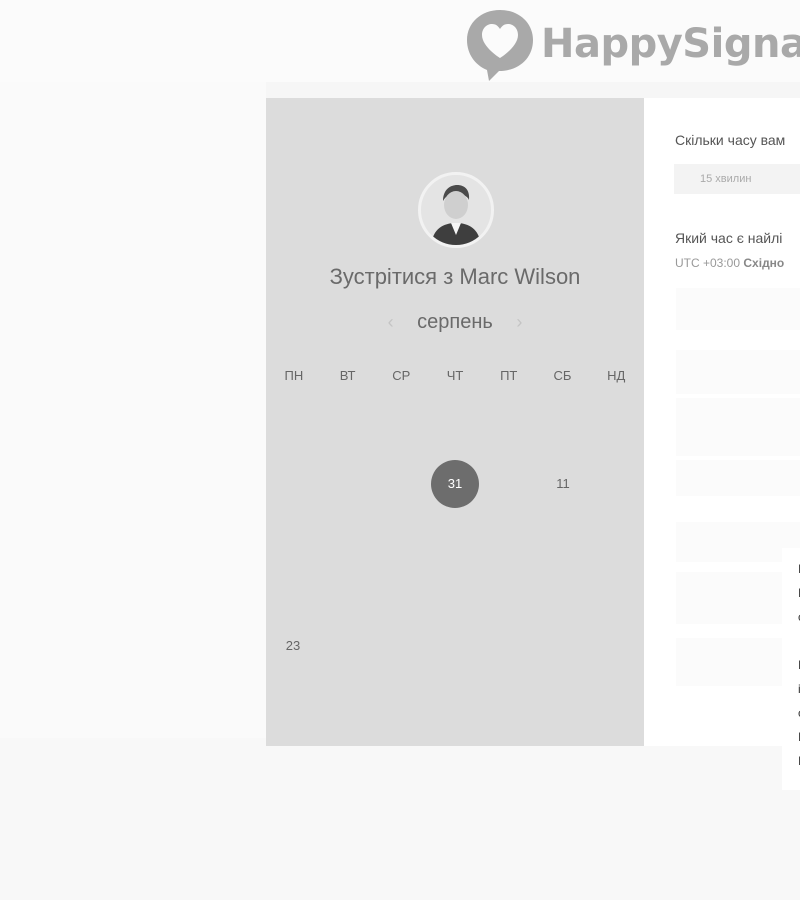 This screenshot has height=900, width=800. What do you see at coordinates (562, 375) in the screenshot?
I see `weekday-label: СБ` at bounding box center [562, 375].